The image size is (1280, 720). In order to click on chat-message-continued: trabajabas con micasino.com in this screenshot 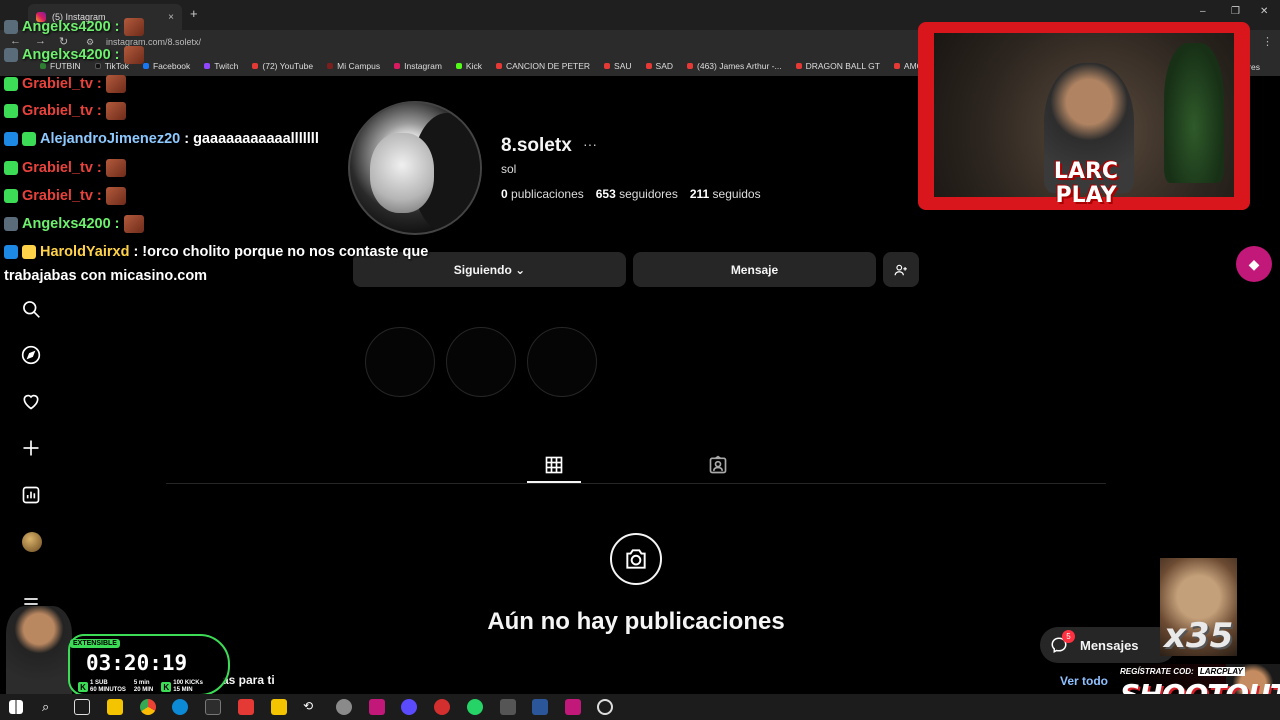, I will do `click(106, 276)`.